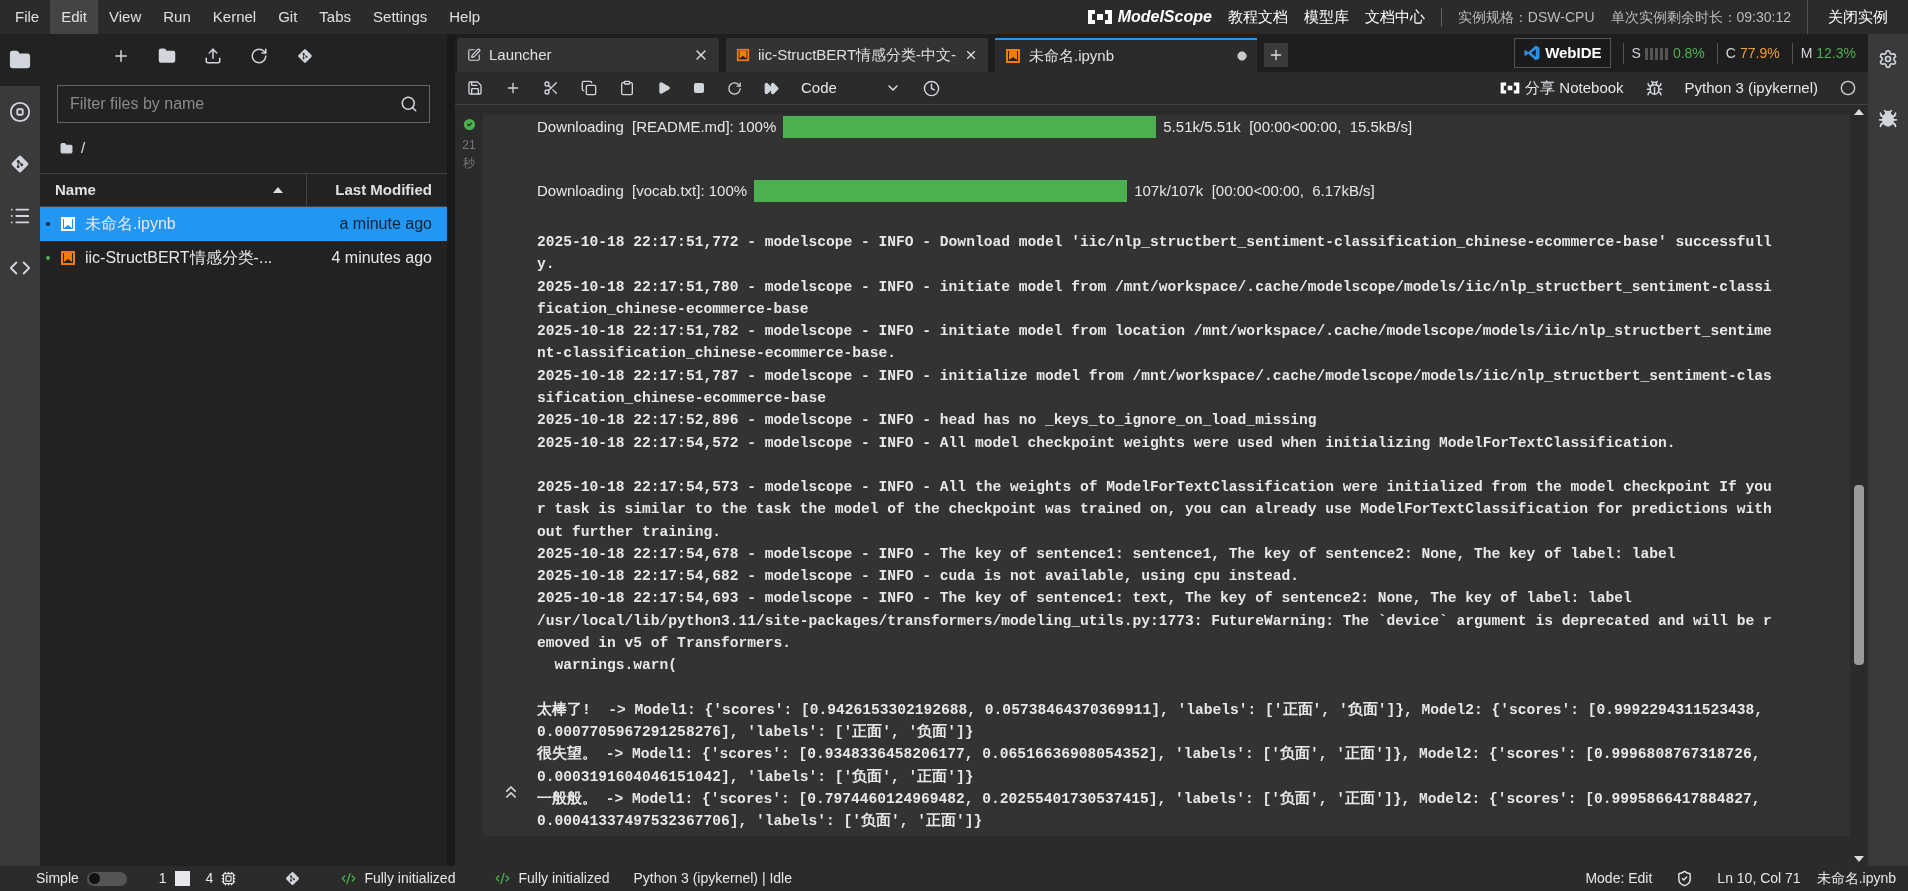  Describe the element at coordinates (1126, 55) in the screenshot. I see `tab: 未命名.ipynb` at that location.